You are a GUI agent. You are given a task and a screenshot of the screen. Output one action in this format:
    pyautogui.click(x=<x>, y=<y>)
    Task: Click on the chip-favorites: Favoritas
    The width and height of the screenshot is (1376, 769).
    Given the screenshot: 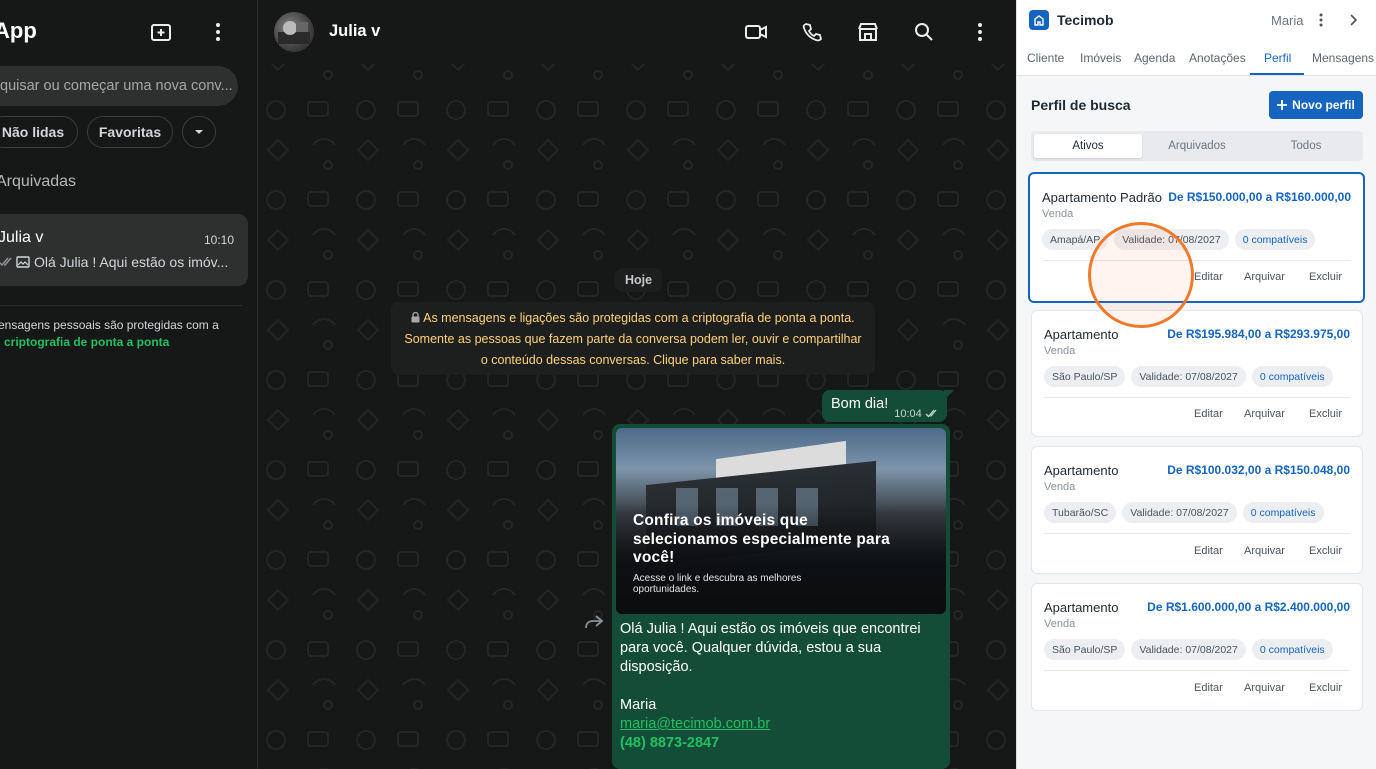 What is the action you would take?
    pyautogui.click(x=130, y=132)
    